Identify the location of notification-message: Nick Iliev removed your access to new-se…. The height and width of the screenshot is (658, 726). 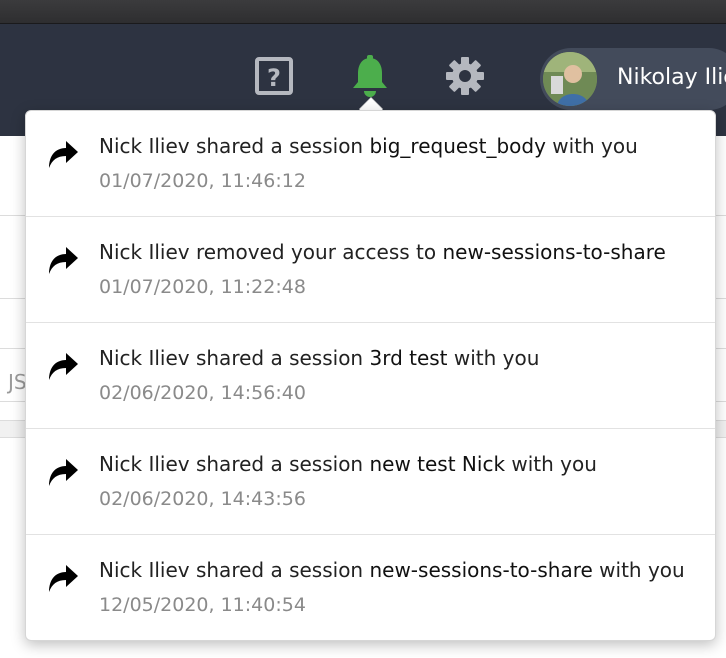
(382, 252).